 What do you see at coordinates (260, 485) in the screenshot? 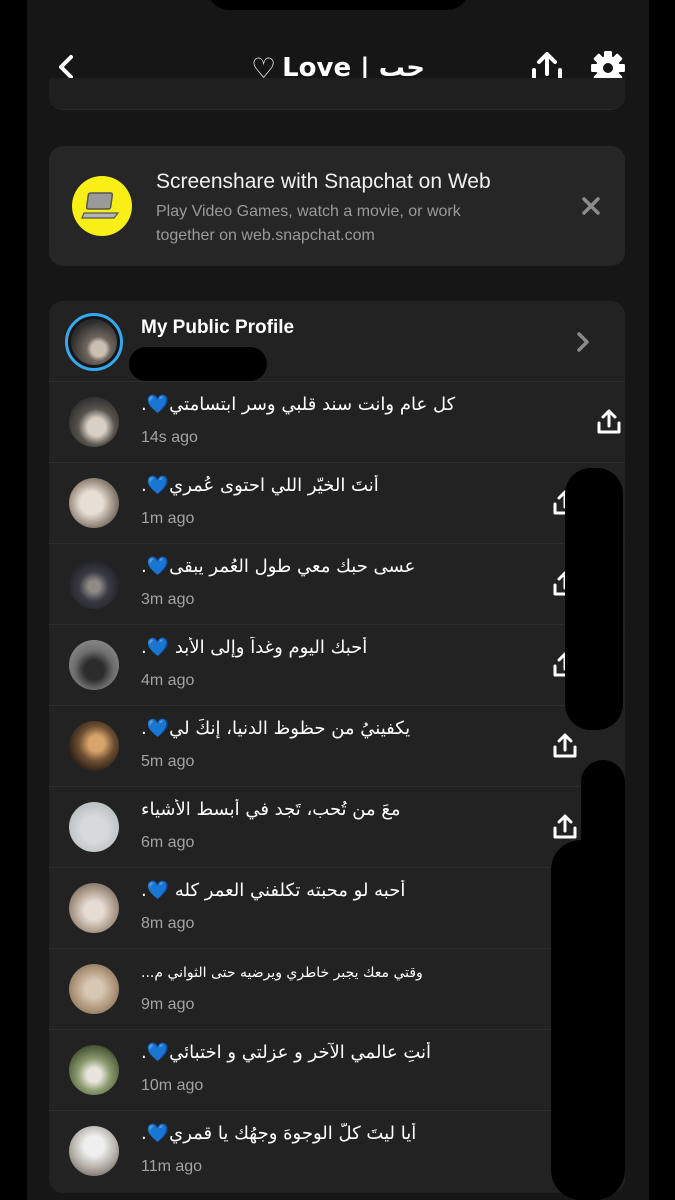
I see `story-caption: أنتَ الخيّر اللي احتوى عُمري💙.` at bounding box center [260, 485].